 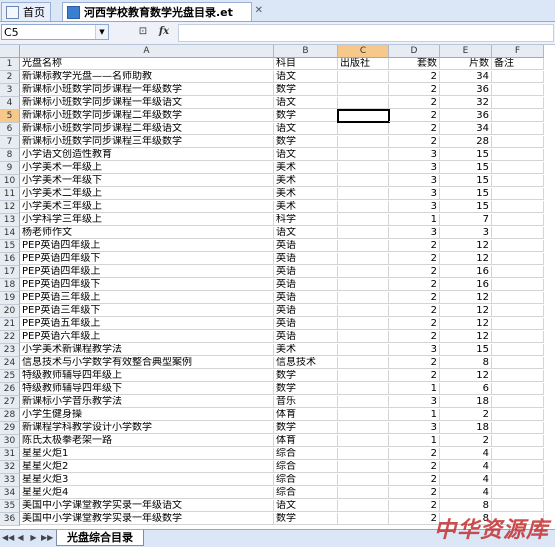 What do you see at coordinates (10, 519) in the screenshot?
I see `row-header: 36` at bounding box center [10, 519].